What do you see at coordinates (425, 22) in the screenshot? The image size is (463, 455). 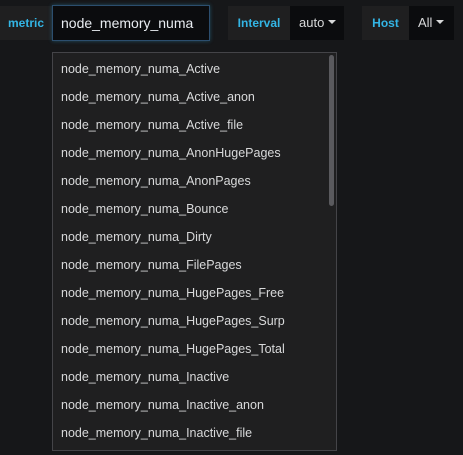 I see `host-selected-value: All` at bounding box center [425, 22].